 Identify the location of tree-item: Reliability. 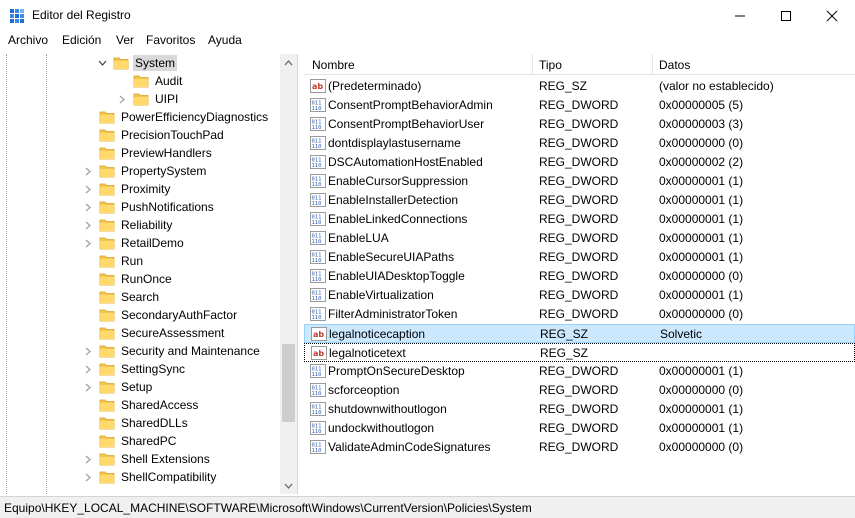
(128, 225).